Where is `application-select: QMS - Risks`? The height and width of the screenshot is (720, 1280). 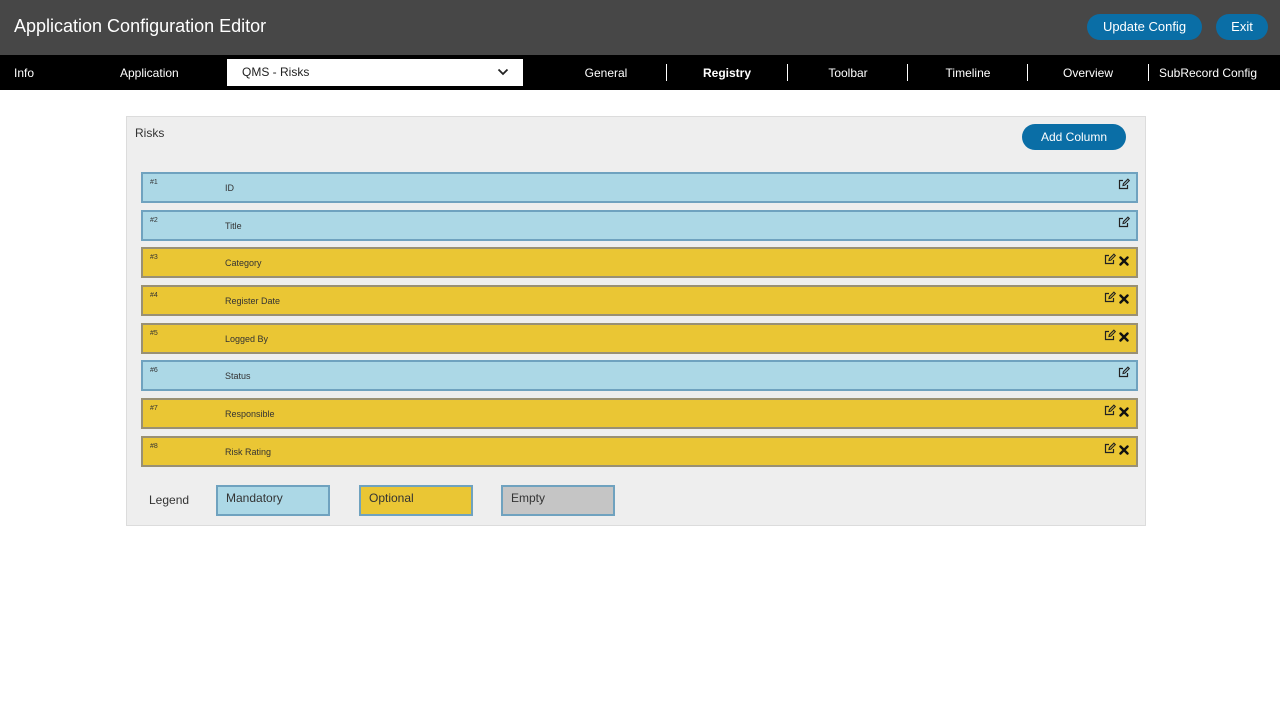
application-select: QMS - Risks is located at coordinates (375, 72).